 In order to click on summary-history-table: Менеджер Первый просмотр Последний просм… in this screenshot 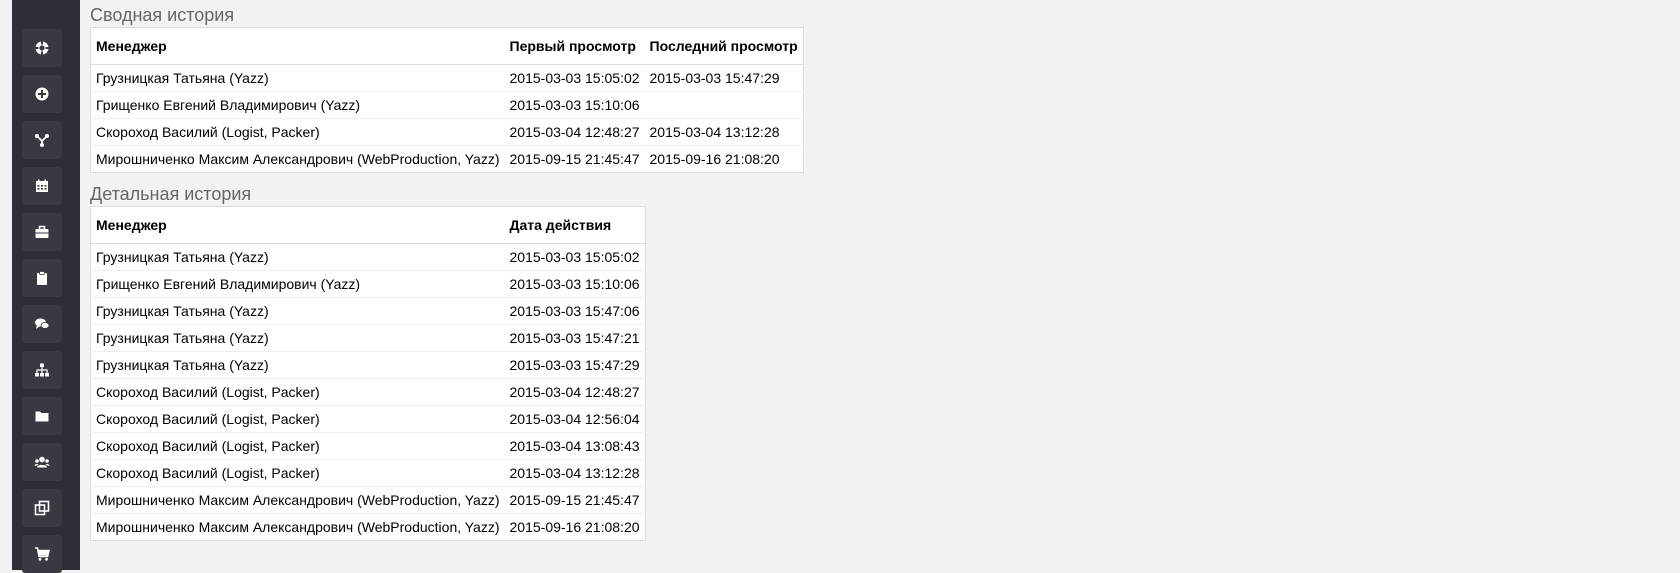, I will do `click(447, 100)`.